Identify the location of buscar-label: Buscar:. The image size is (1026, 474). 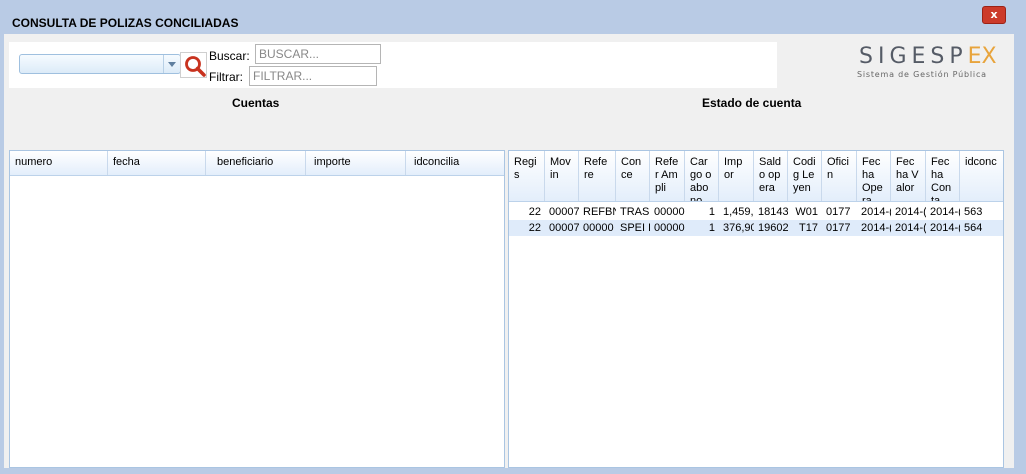
(229, 56).